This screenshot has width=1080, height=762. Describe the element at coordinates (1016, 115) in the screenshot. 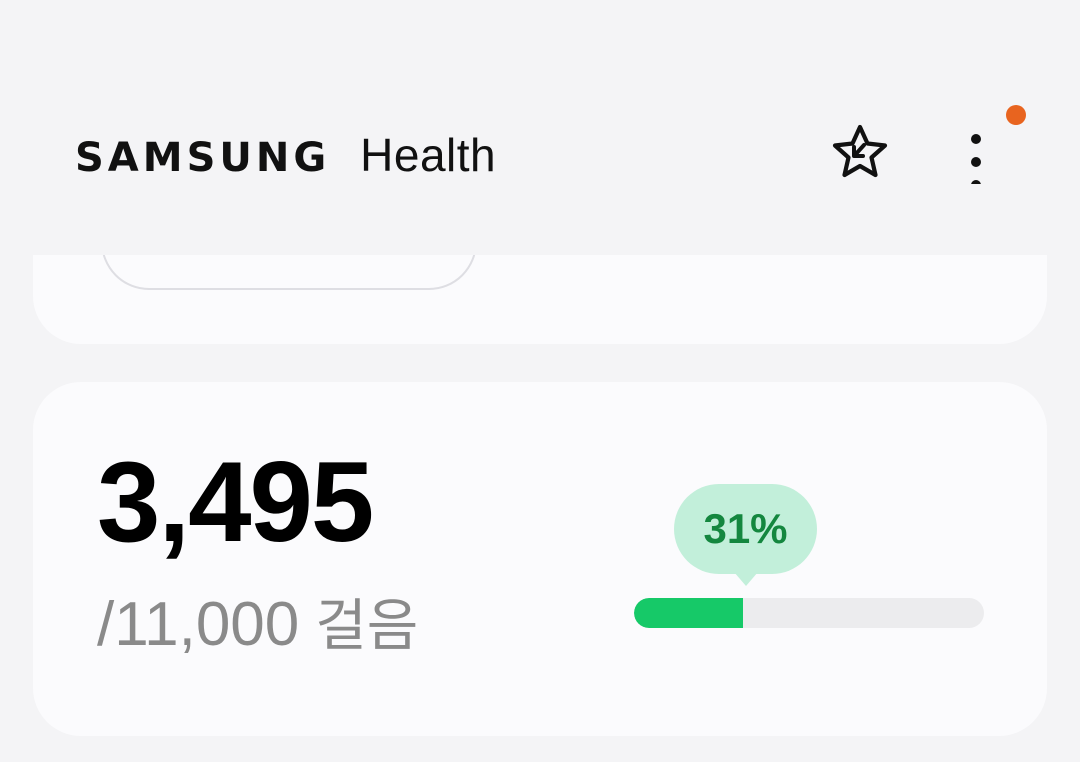

I see `notification-dot` at that location.